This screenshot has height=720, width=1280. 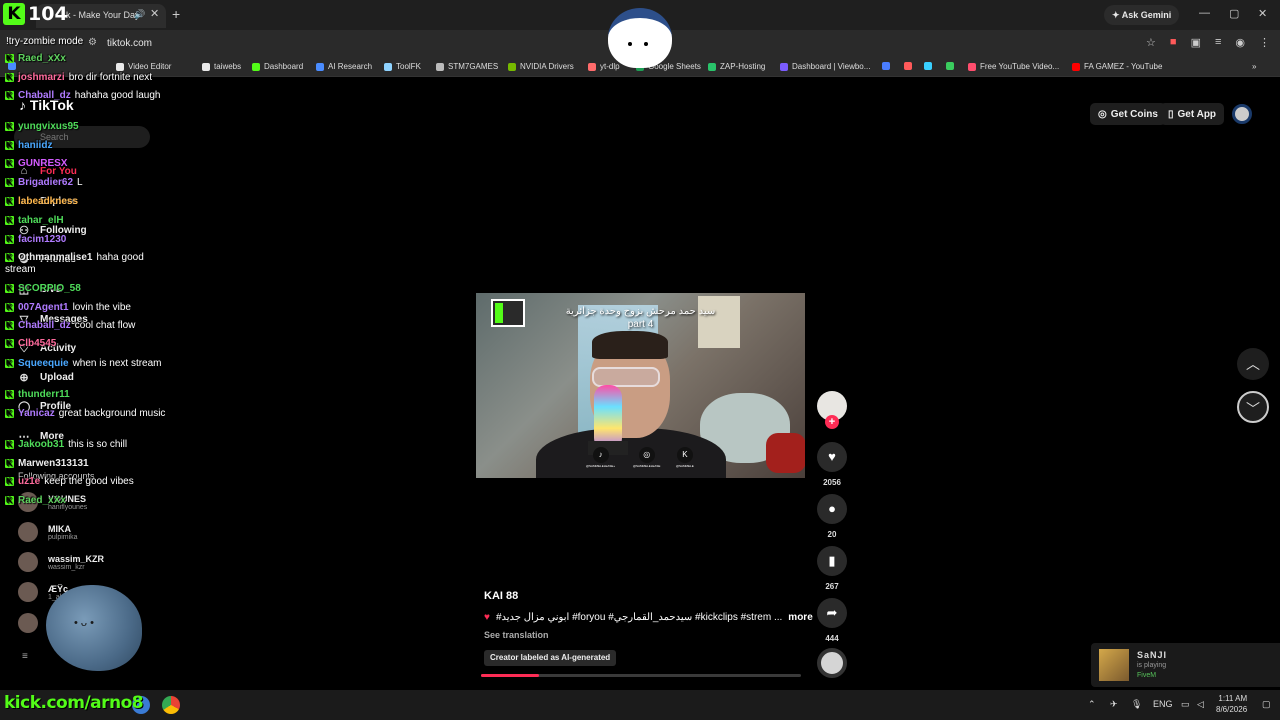 I want to click on bookmarks-overflow-icon: », so click(x=1254, y=66).